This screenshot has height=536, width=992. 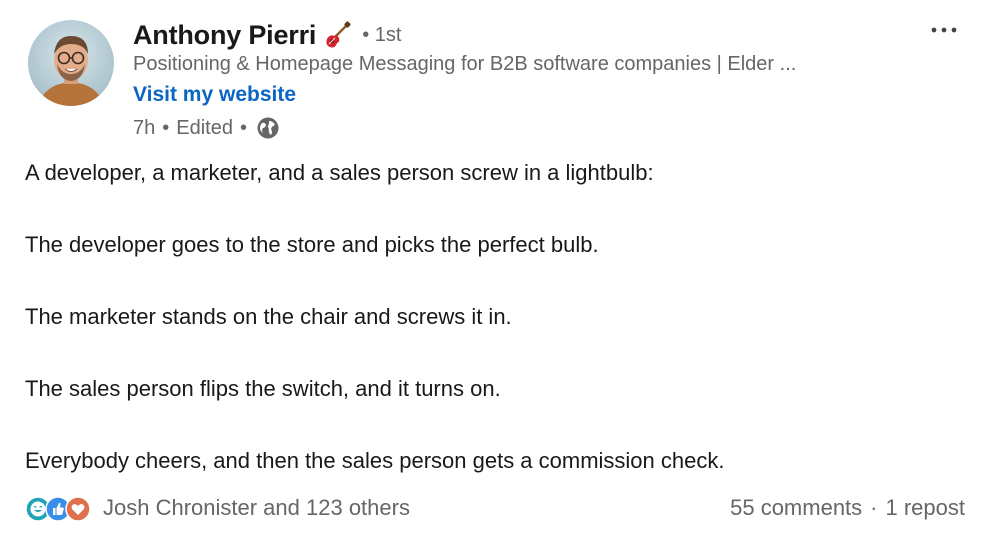 I want to click on engagement-counts: 55 comments · 1 repost, so click(x=847, y=508).